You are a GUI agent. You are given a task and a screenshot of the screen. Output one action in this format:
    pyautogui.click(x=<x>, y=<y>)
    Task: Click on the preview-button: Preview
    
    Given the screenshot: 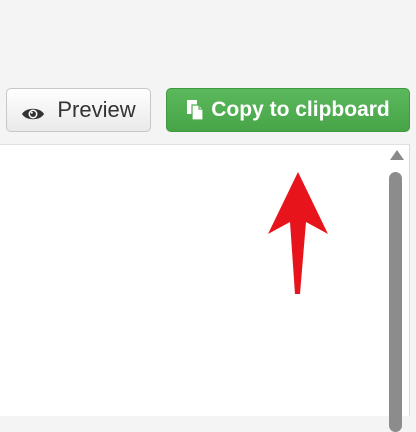 What is the action you would take?
    pyautogui.click(x=78, y=110)
    